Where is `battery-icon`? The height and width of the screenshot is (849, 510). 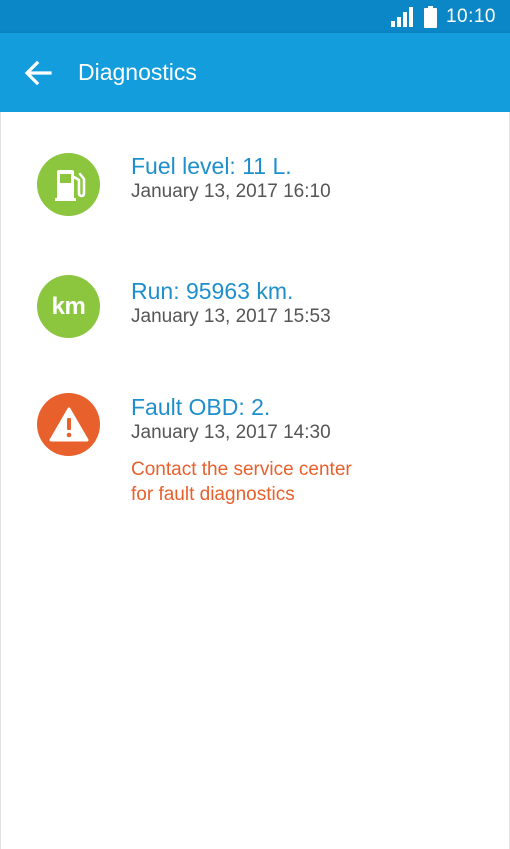
battery-icon is located at coordinates (430, 16).